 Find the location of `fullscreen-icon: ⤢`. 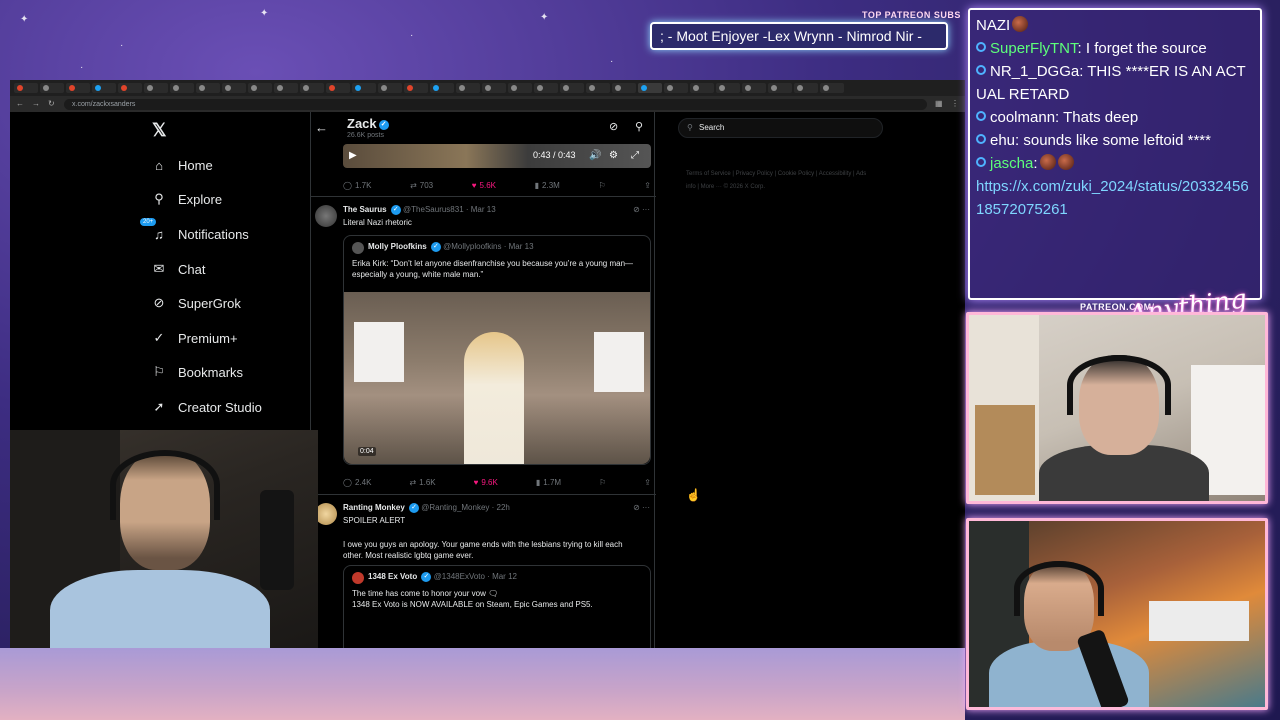

fullscreen-icon: ⤢ is located at coordinates (635, 155).